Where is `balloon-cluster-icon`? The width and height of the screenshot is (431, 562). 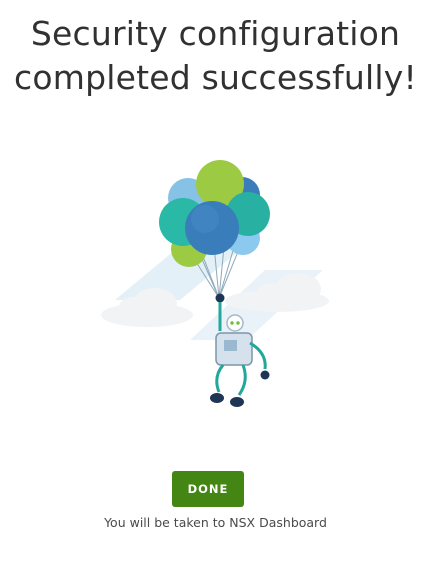
balloon-cluster-icon is located at coordinates (214, 213).